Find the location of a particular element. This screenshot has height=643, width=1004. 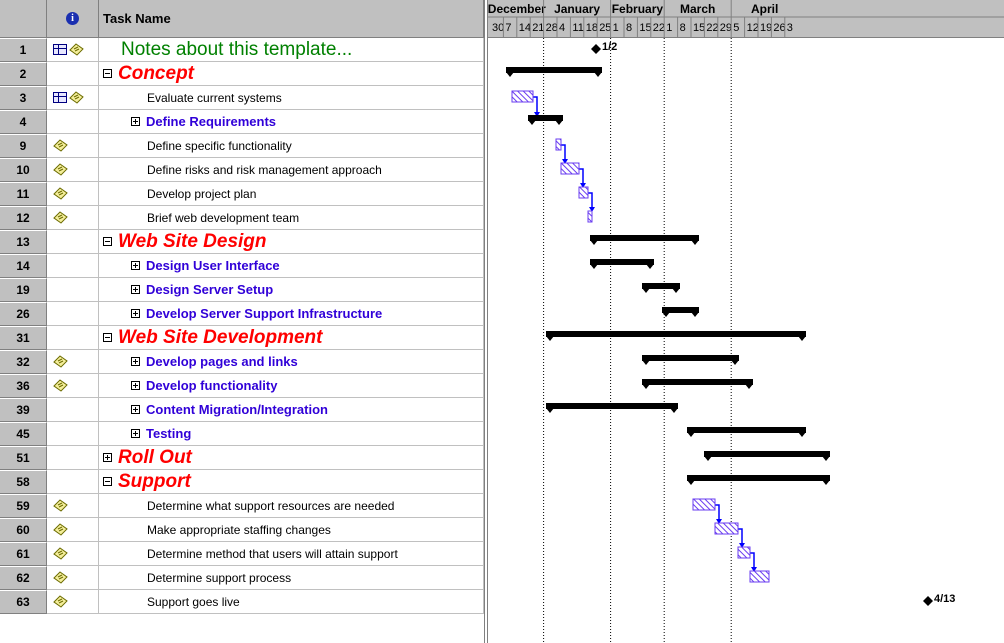

task-name-cell: Testing is located at coordinates (291, 434).